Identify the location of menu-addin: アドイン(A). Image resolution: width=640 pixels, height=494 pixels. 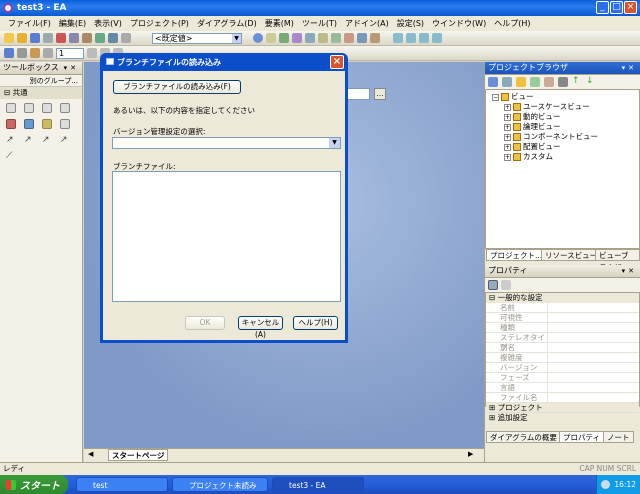
(367, 23).